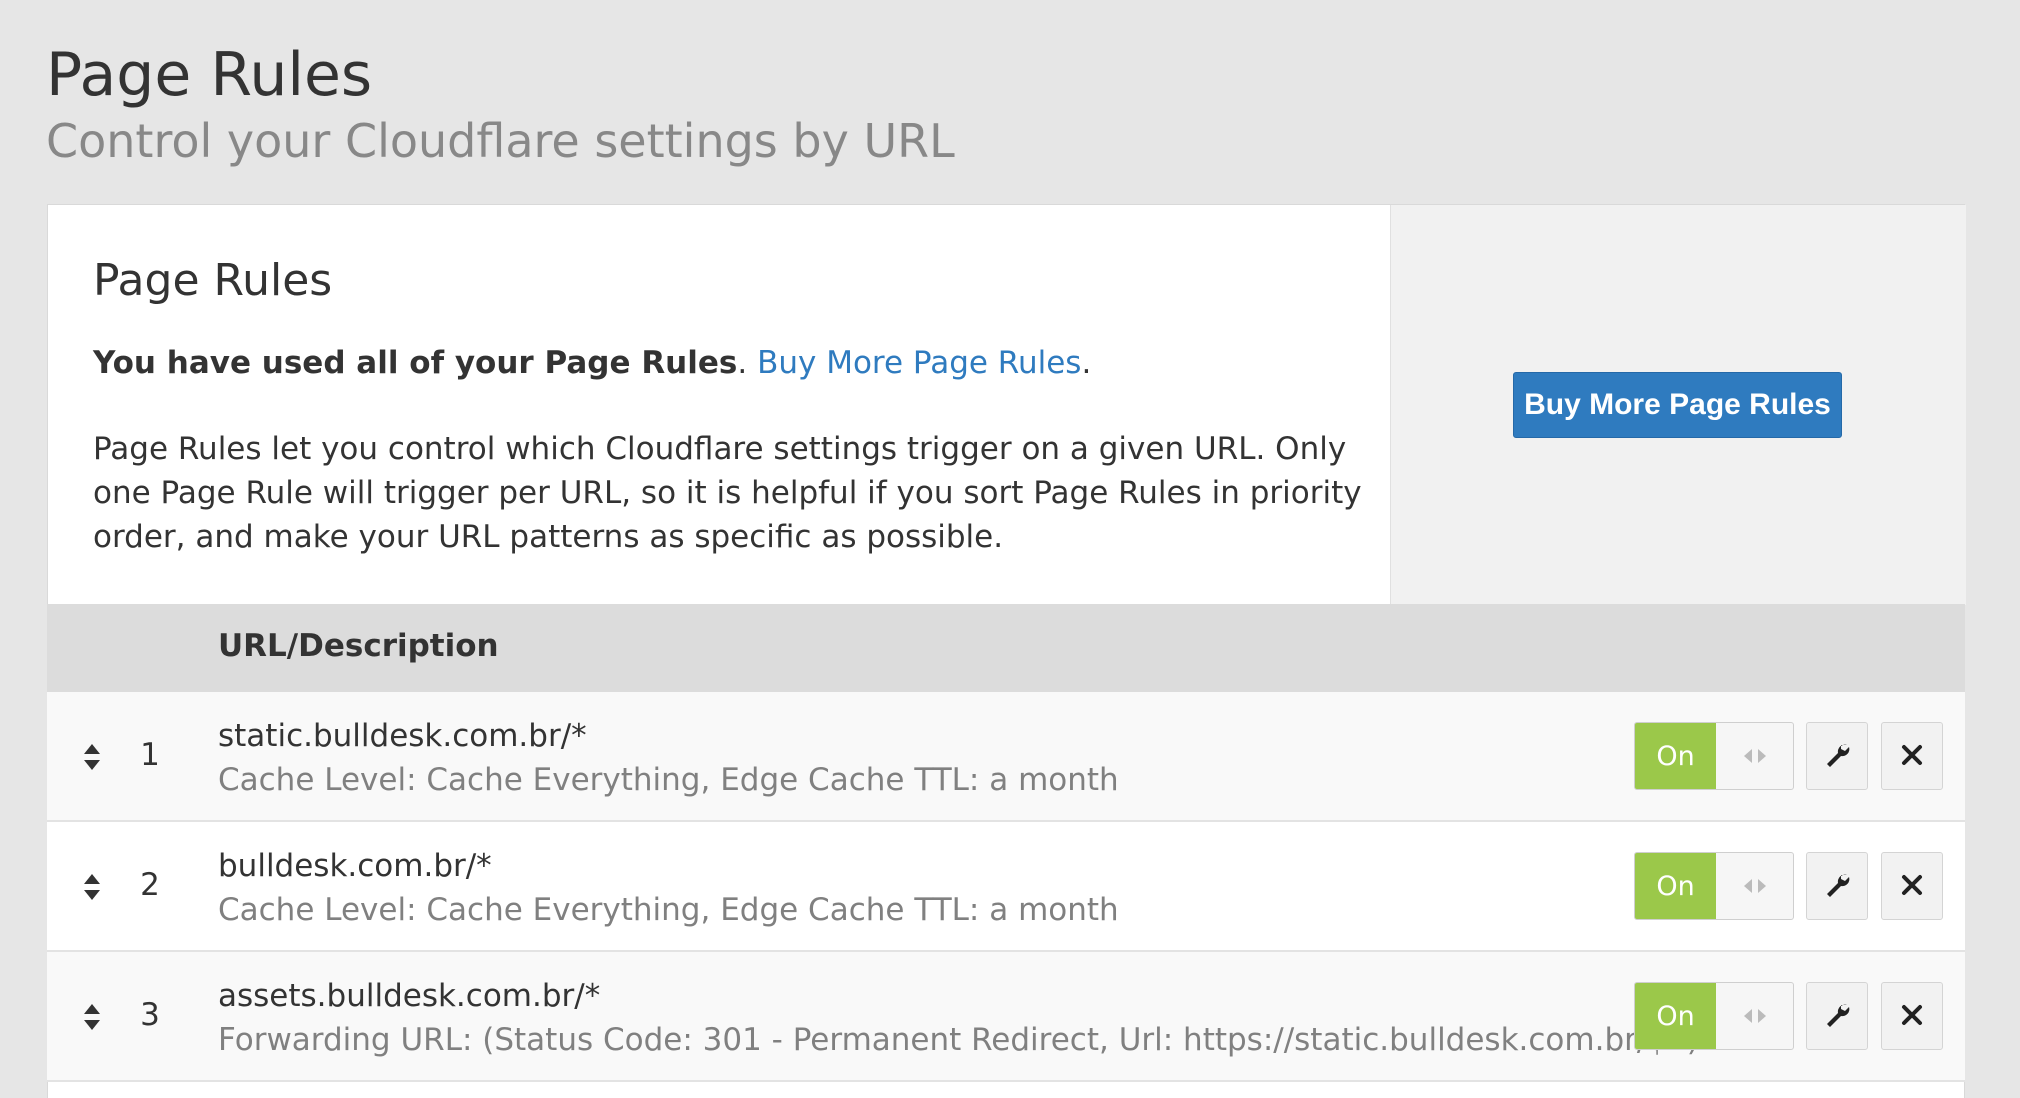  Describe the element at coordinates (150, 1015) in the screenshot. I see `rule-priority: 3` at that location.